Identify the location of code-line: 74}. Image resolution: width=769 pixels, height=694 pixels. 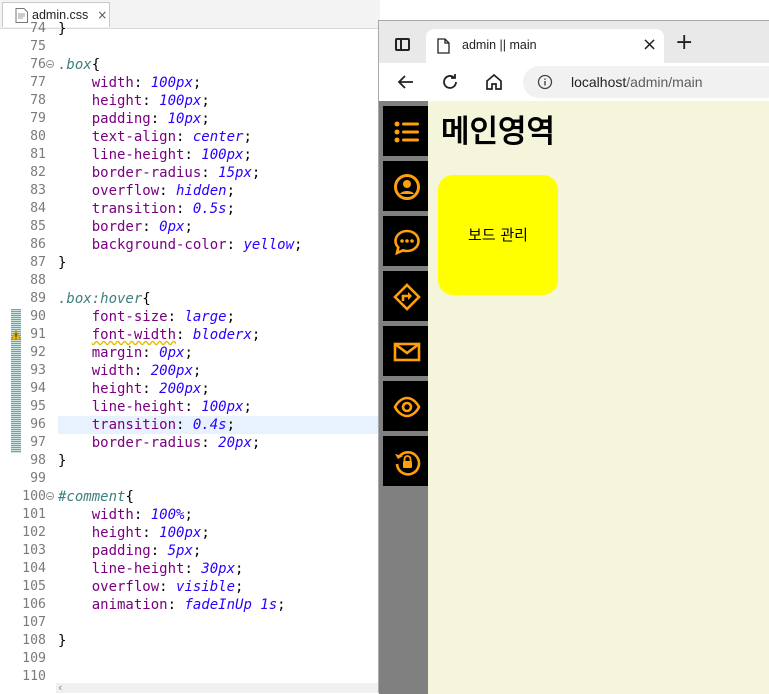
(189, 29).